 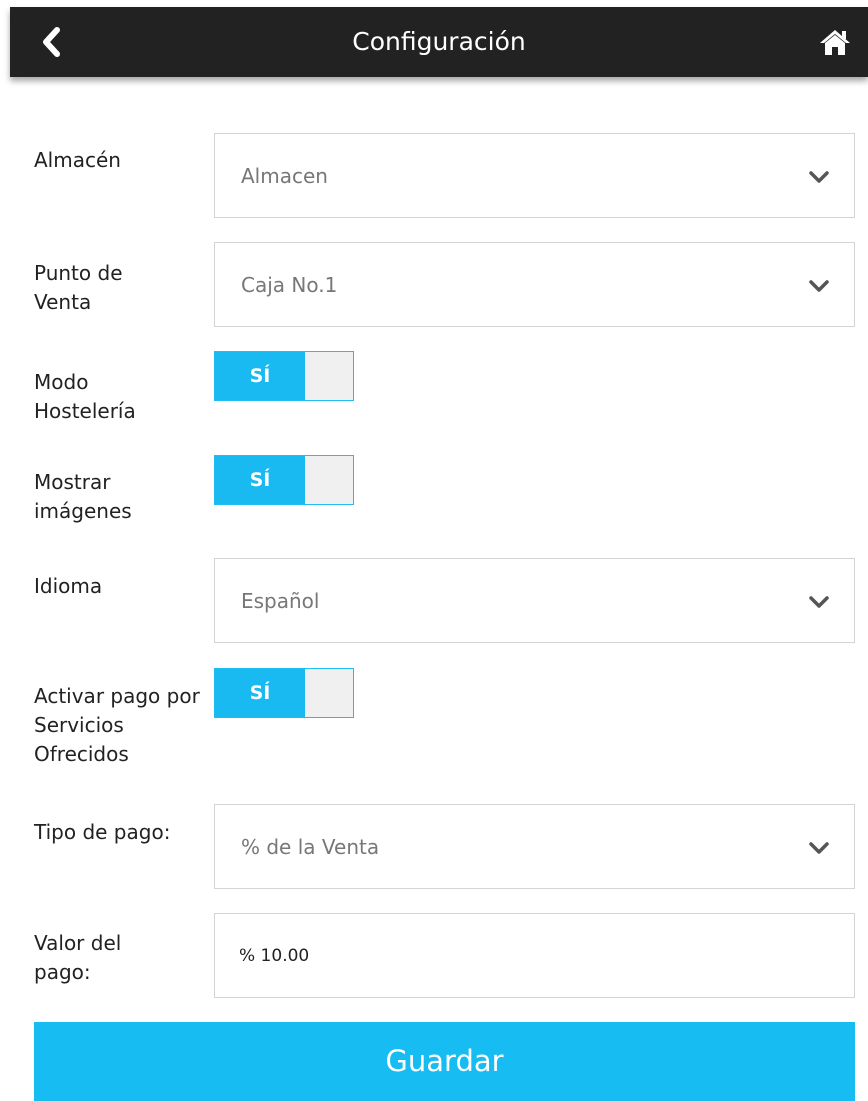 I want to click on home-icon, so click(x=835, y=42).